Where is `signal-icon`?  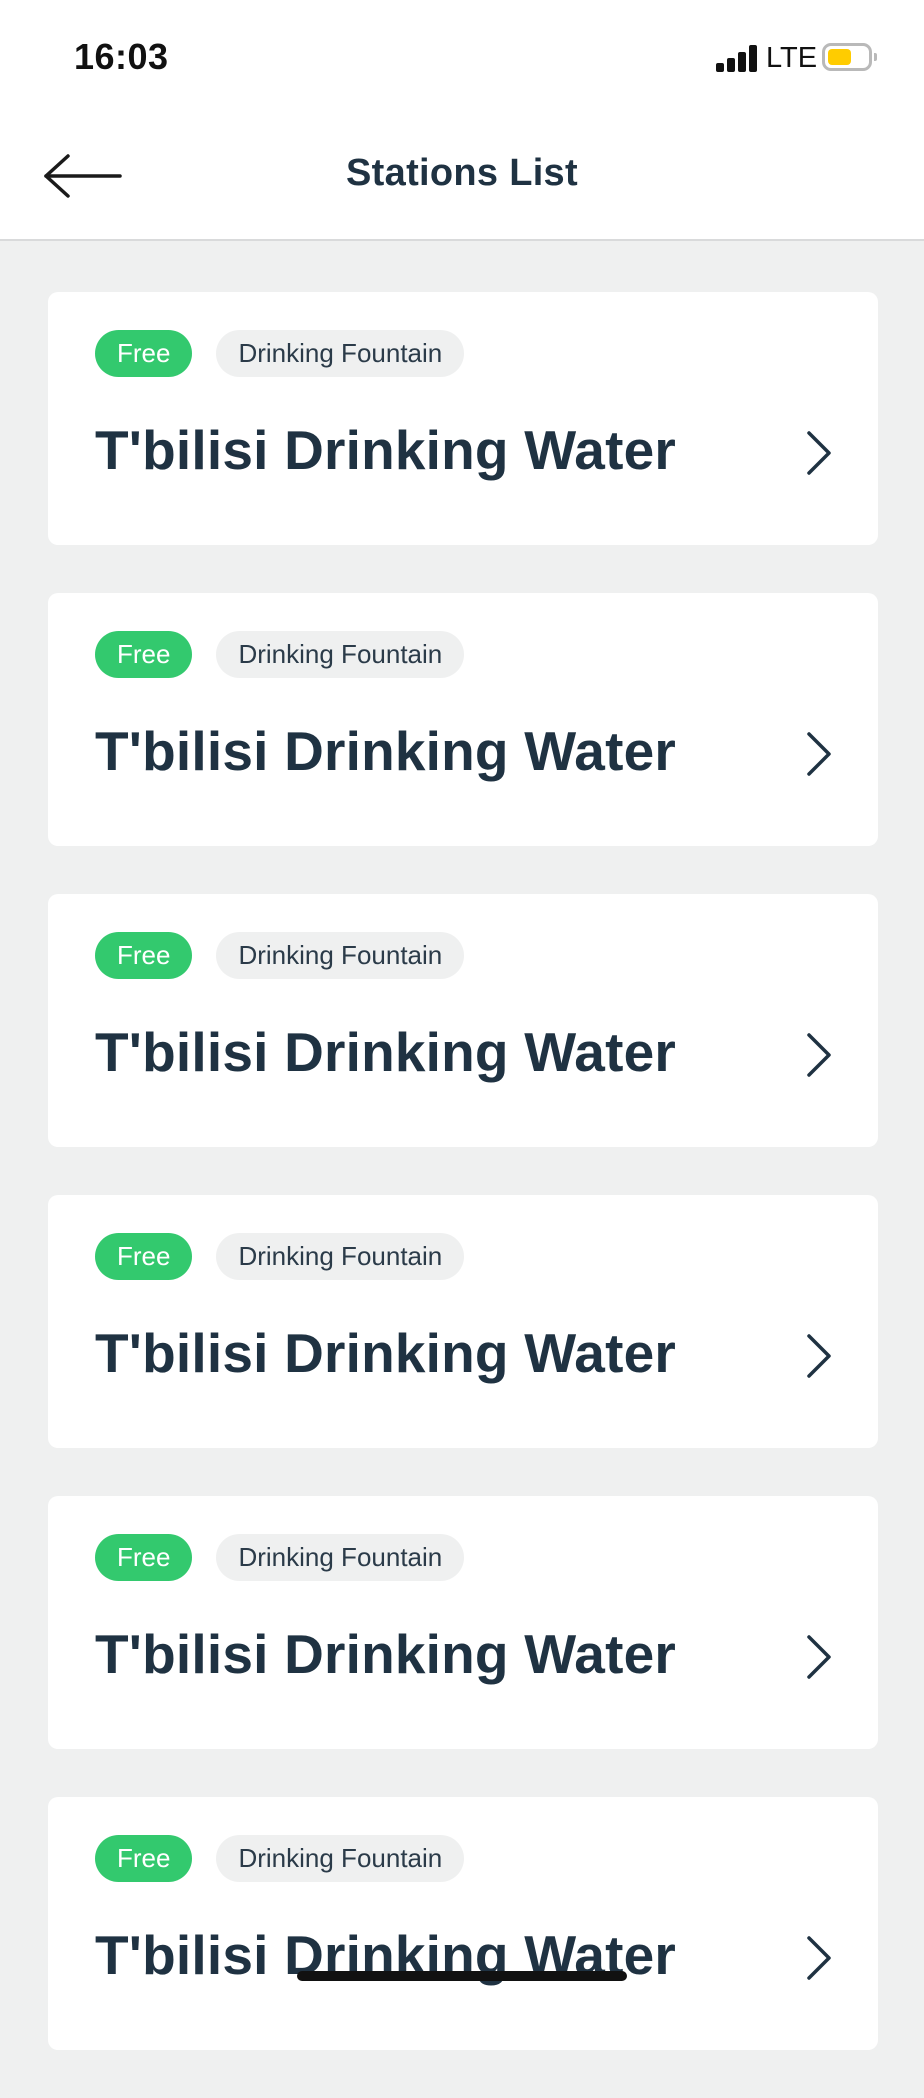
signal-icon is located at coordinates (738, 58).